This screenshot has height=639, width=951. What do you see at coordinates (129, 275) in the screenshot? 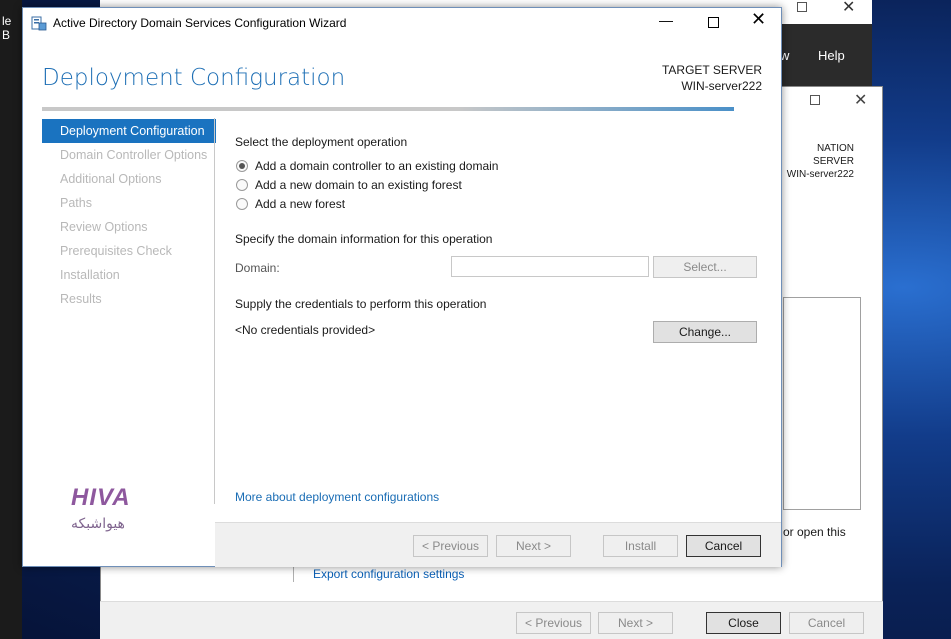
I see `nav-item-installation: Installation` at bounding box center [129, 275].